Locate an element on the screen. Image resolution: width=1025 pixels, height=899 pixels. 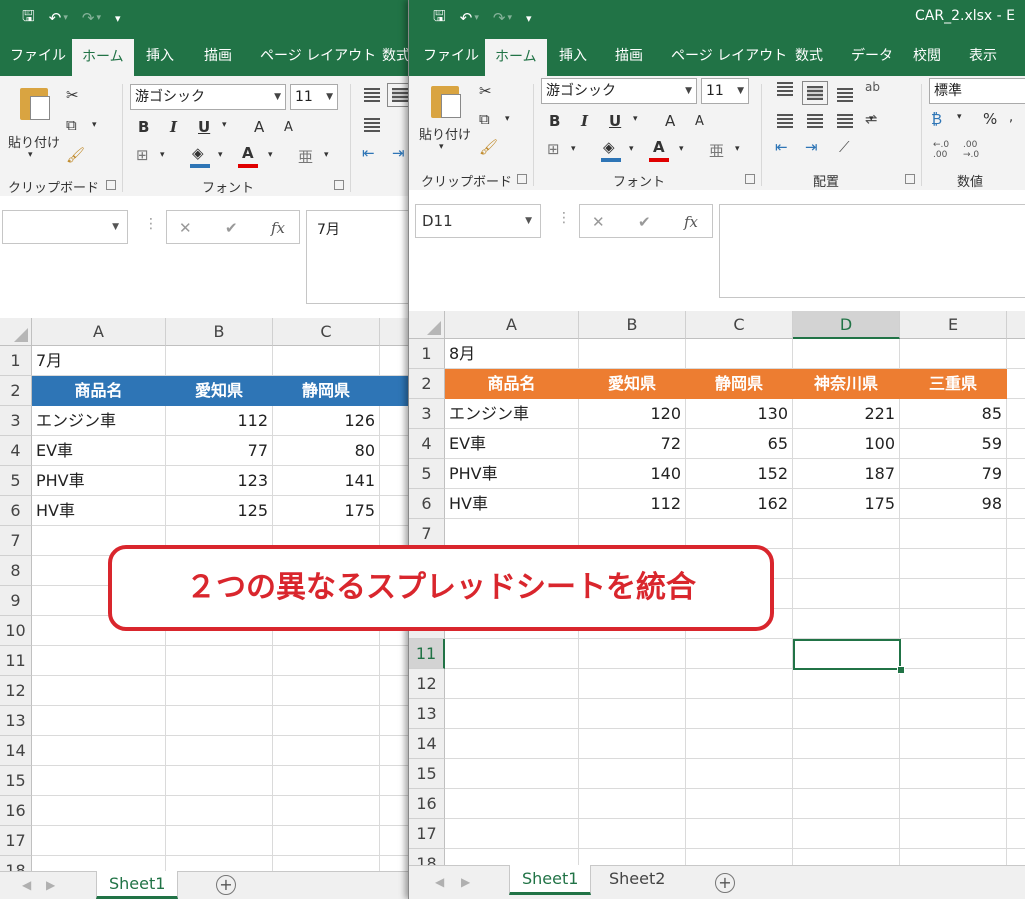
tab-data: データ is located at coordinates (872, 56).